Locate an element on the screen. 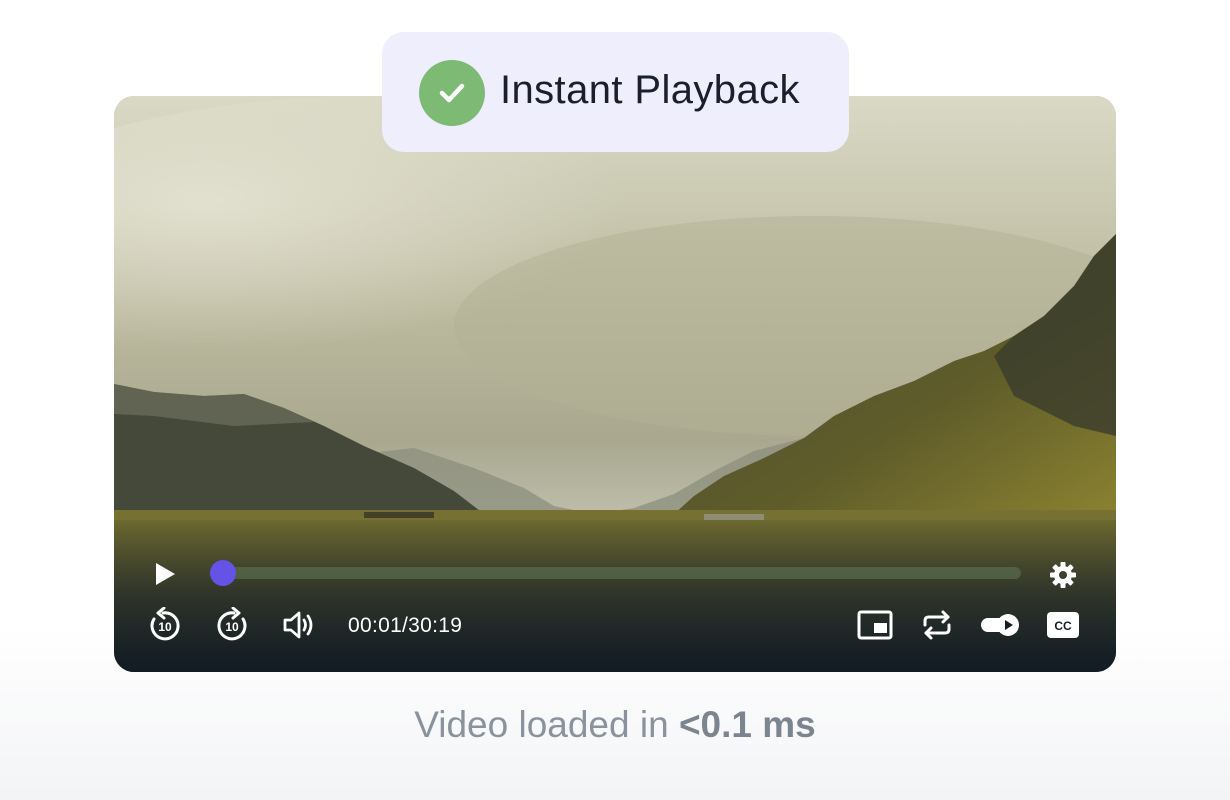  caption-prefix: Video loaded in is located at coordinates (546, 724).